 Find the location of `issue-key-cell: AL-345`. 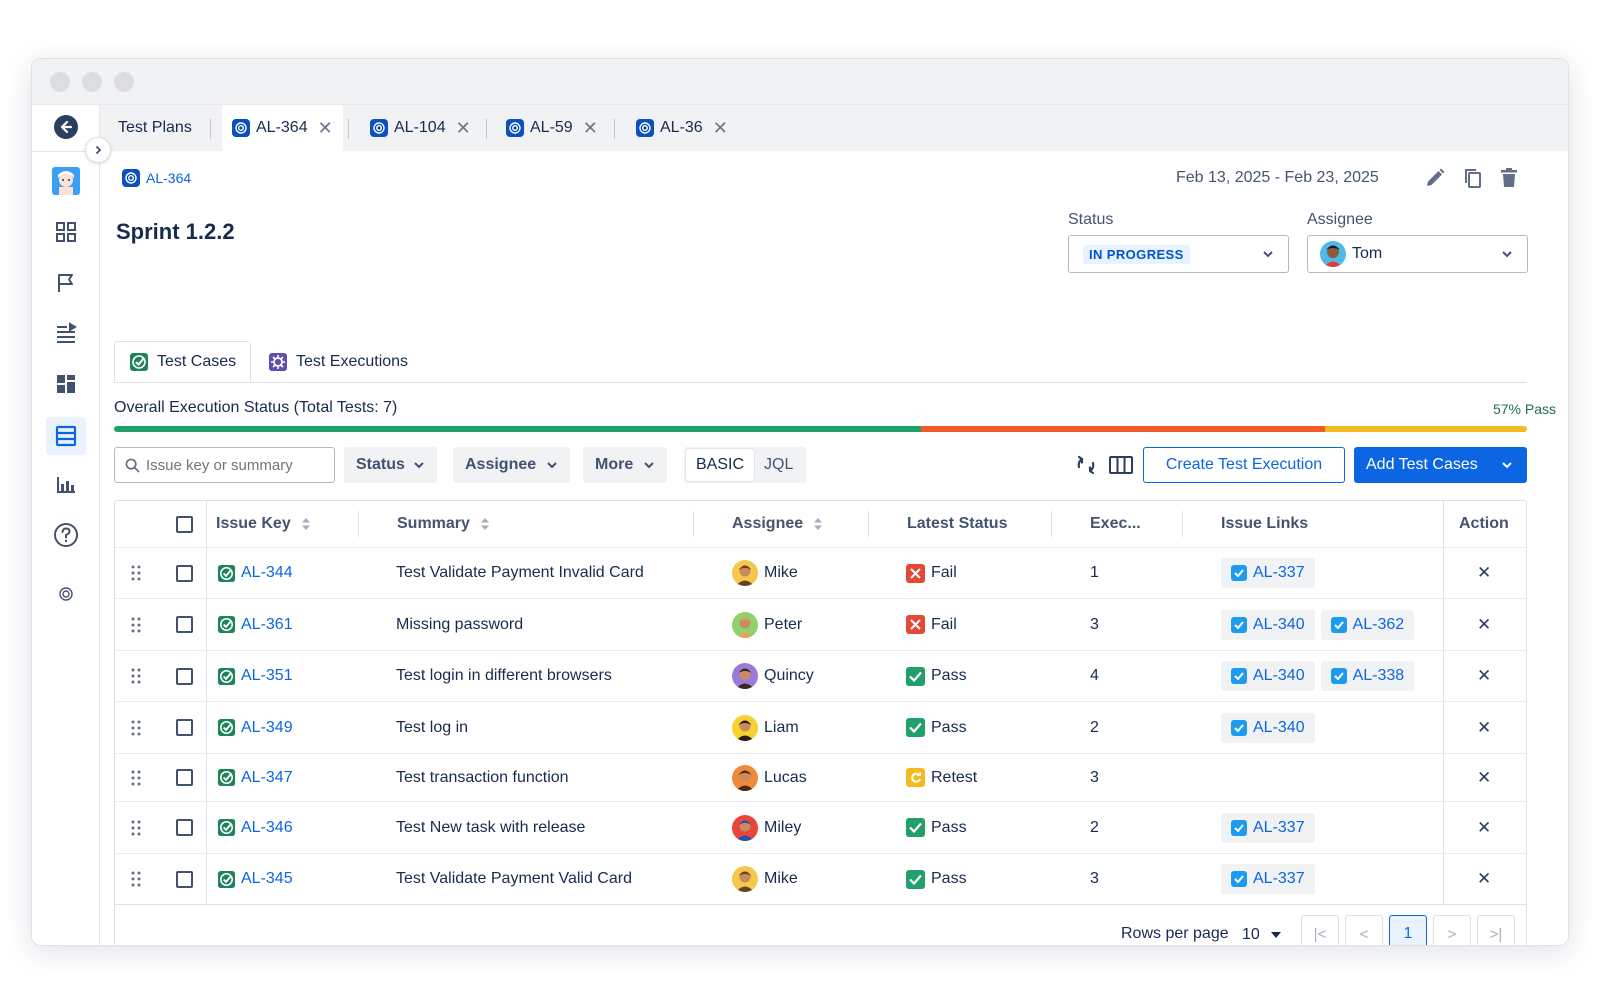

issue-key-cell: AL-345 is located at coordinates (255, 879).